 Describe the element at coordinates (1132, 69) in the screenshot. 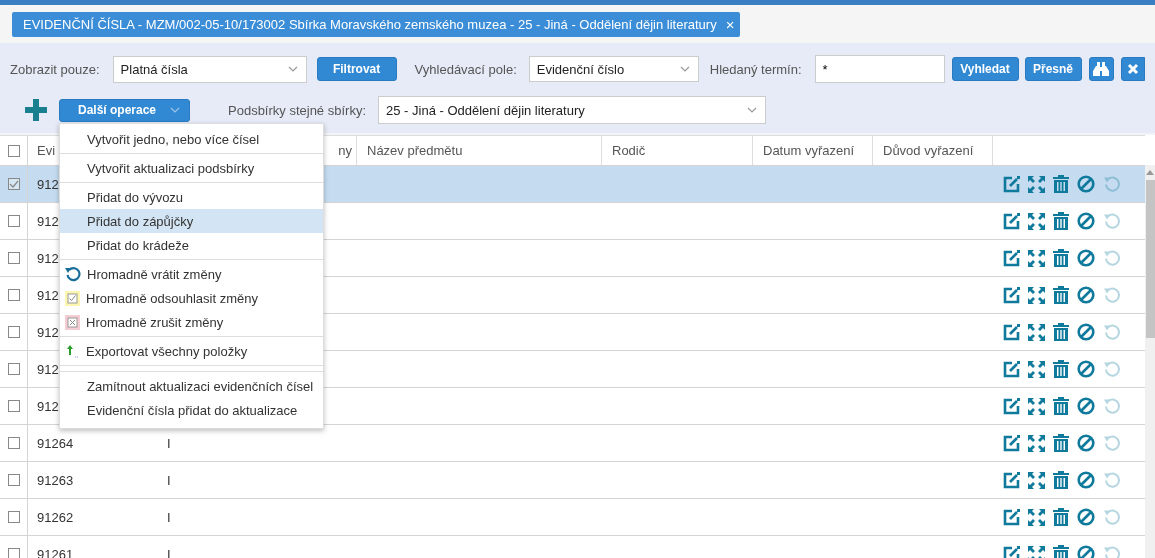

I see `clear-button` at that location.